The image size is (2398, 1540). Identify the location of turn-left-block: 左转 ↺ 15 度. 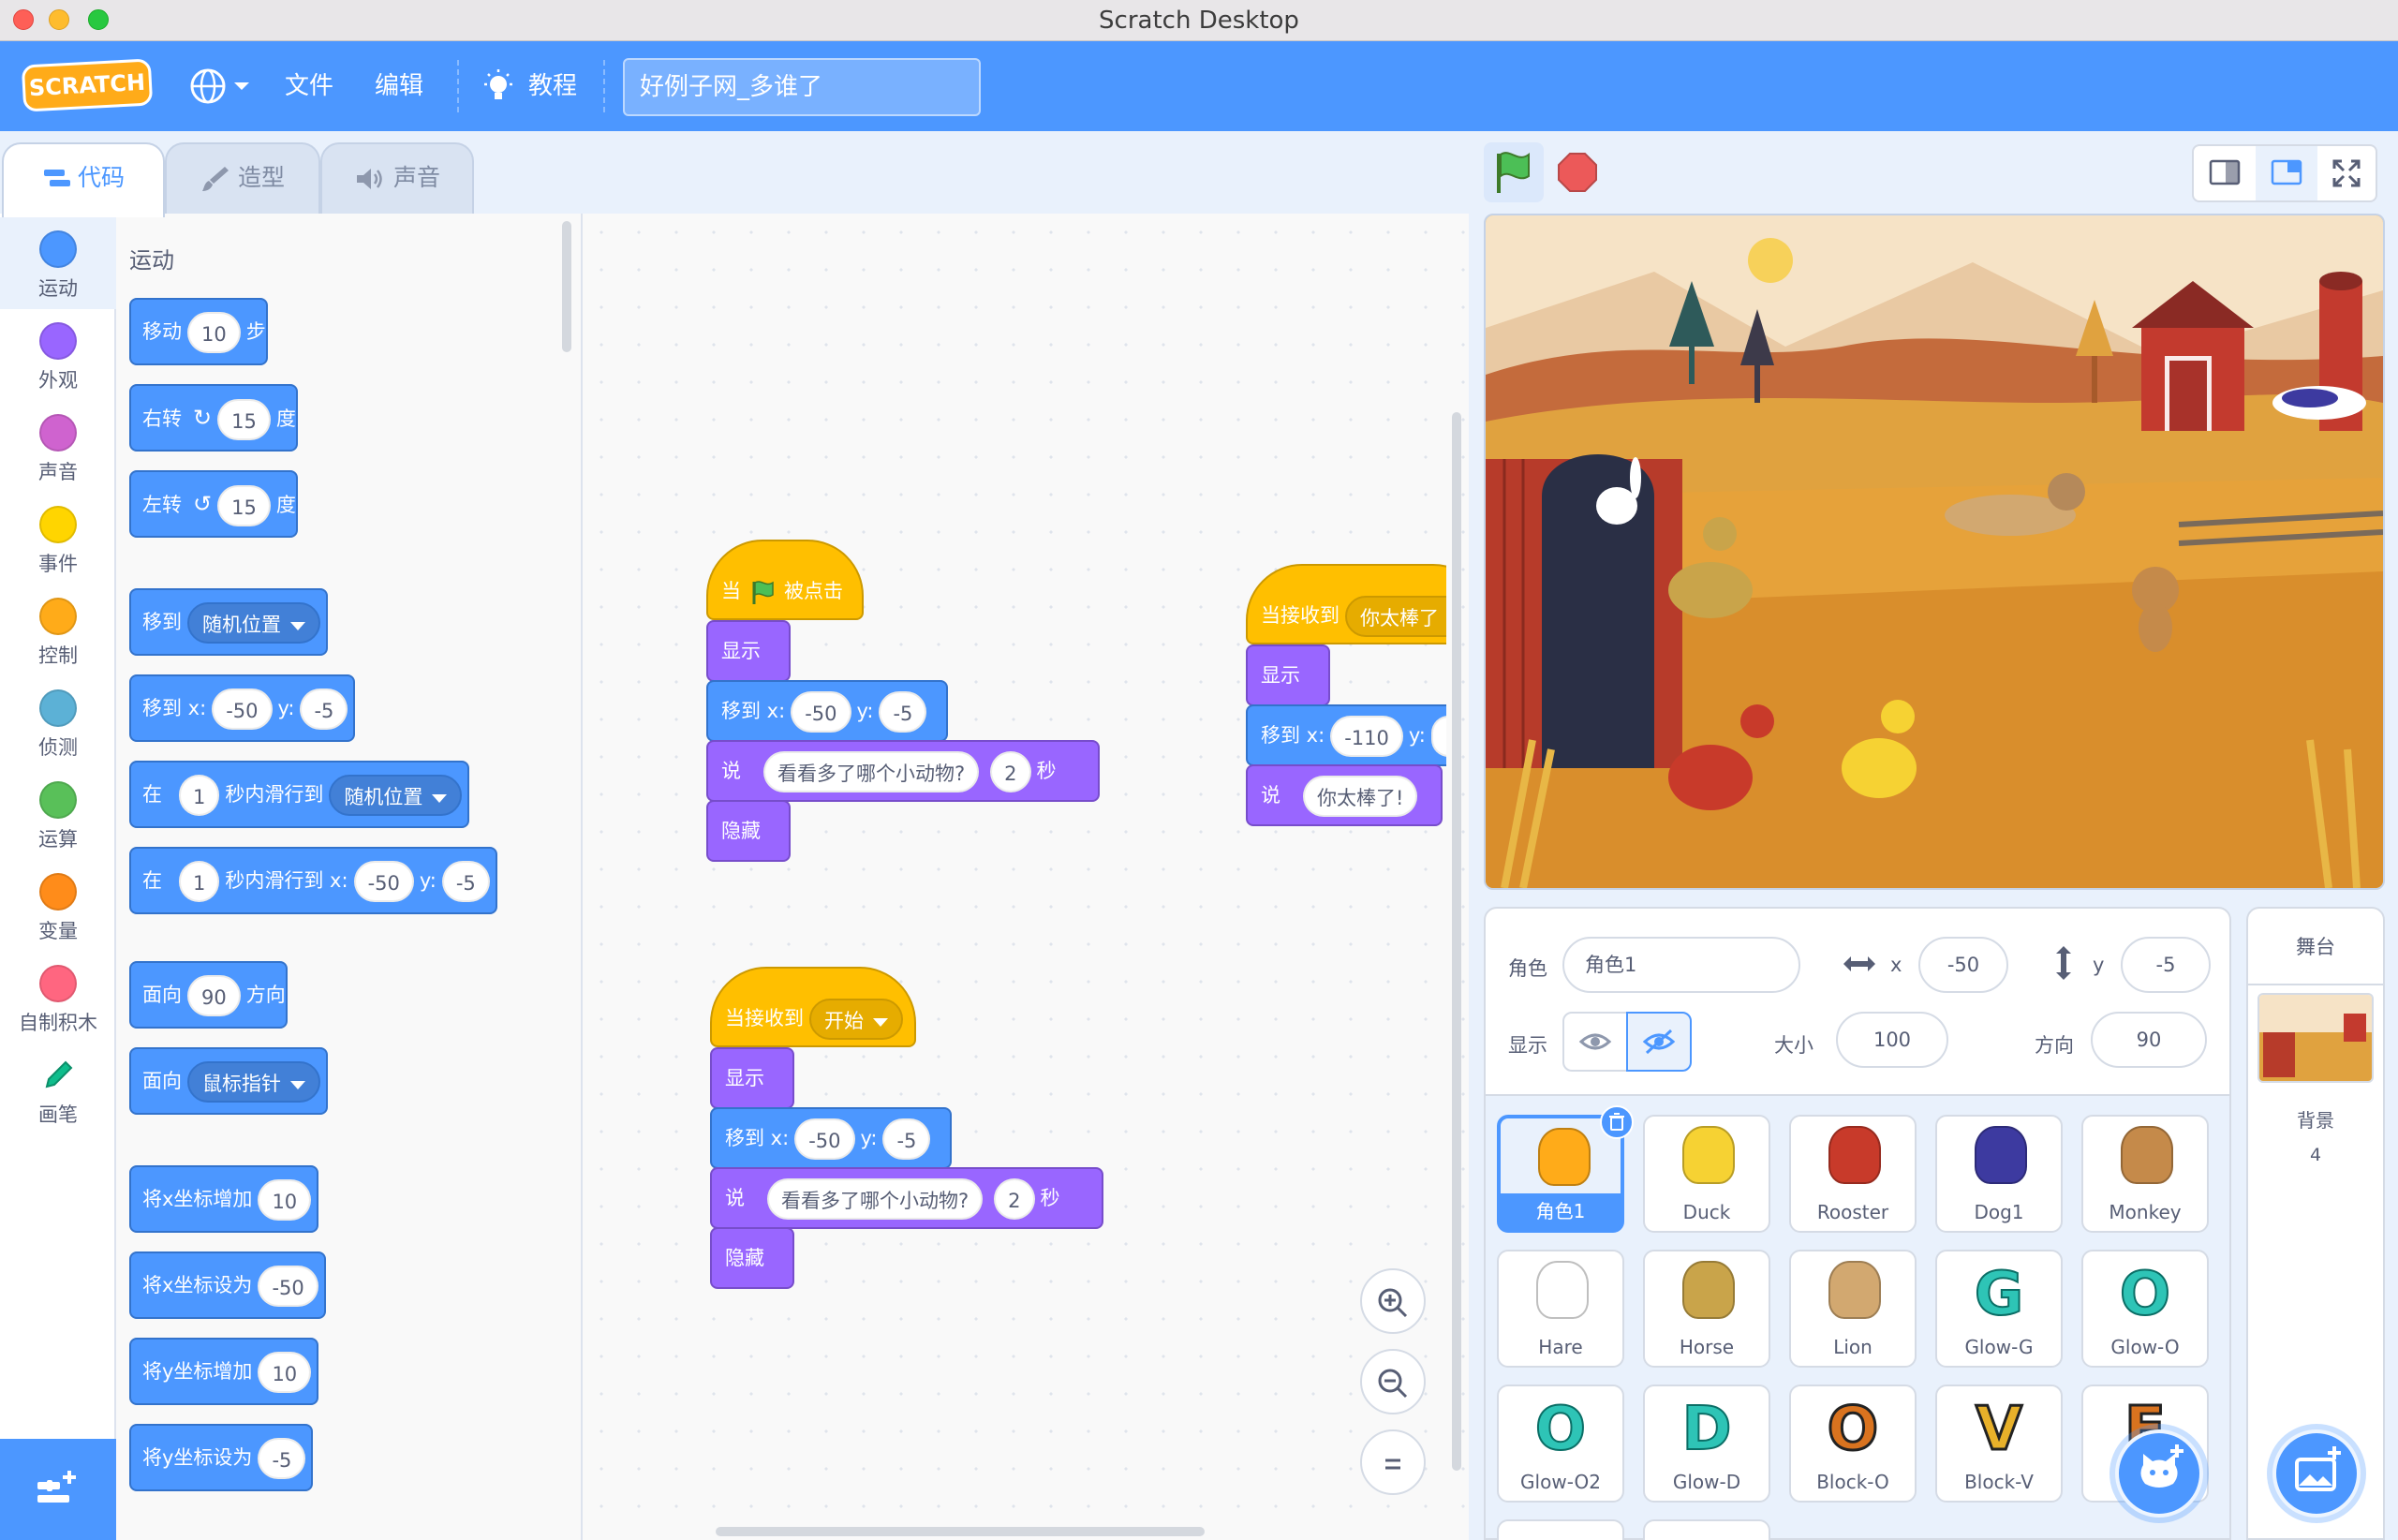
(213, 504).